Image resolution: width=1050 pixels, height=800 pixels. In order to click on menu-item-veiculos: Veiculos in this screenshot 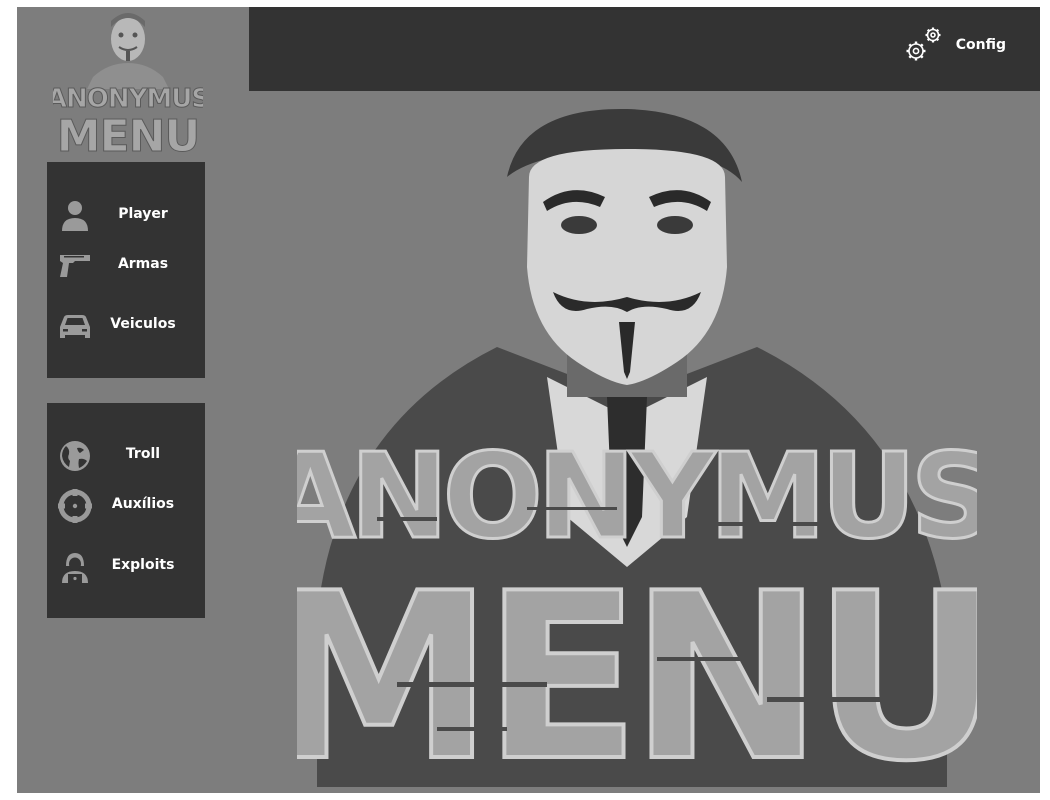, I will do `click(126, 325)`.